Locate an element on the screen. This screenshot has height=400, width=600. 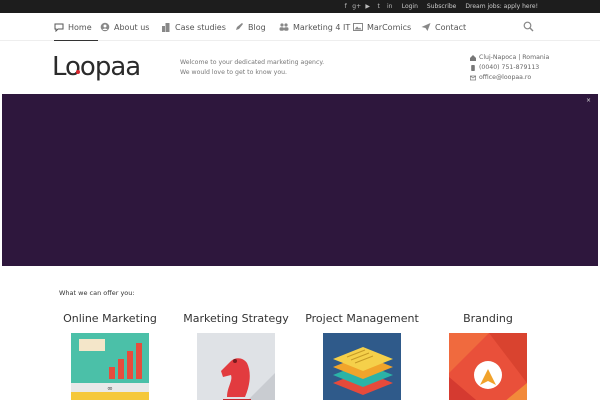
login-link: Login is located at coordinates (410, 6).